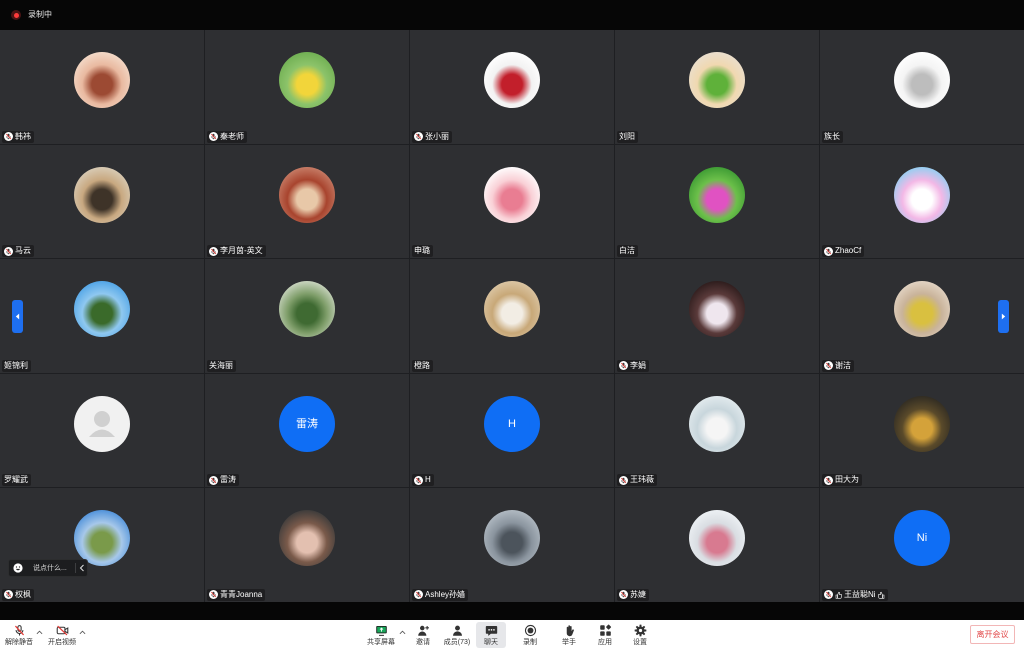  Describe the element at coordinates (457, 630) in the screenshot. I see `members-icon` at that location.